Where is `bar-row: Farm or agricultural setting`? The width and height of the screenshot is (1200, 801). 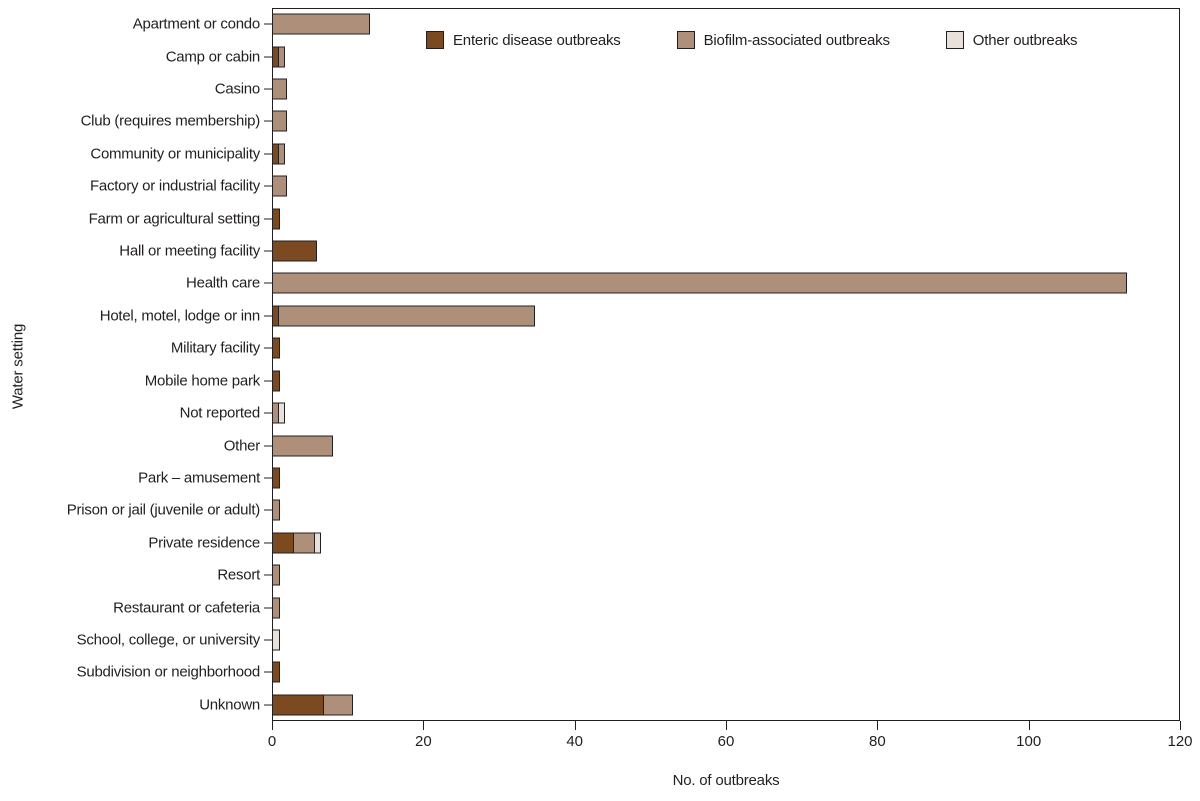 bar-row: Farm or agricultural setting is located at coordinates (634, 218).